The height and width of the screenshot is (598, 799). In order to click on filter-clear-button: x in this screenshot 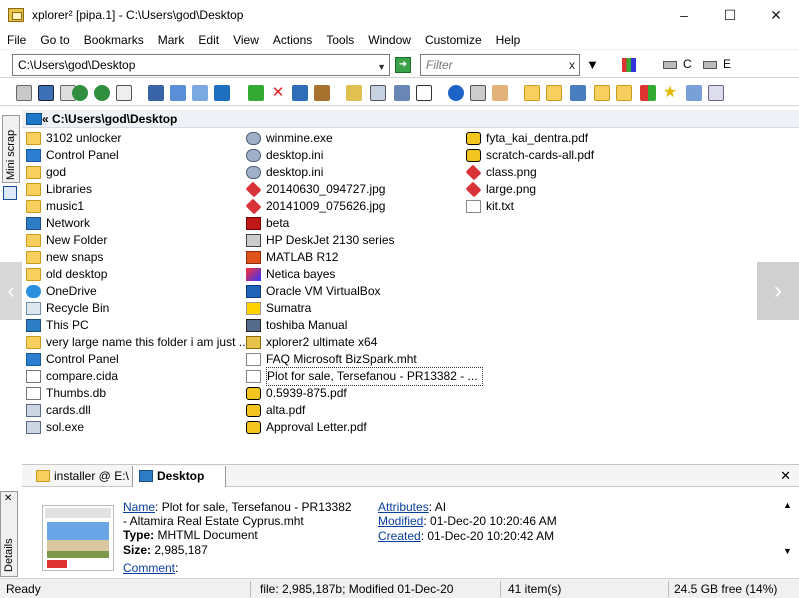, I will do `click(572, 65)`.